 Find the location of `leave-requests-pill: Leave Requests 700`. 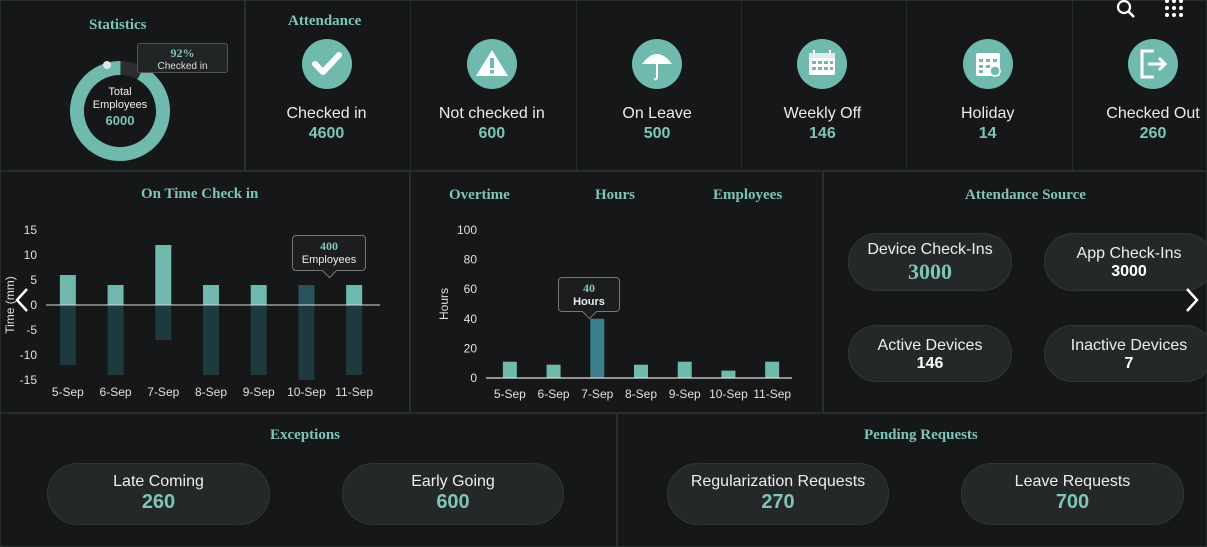

leave-requests-pill: Leave Requests 700 is located at coordinates (1072, 494).